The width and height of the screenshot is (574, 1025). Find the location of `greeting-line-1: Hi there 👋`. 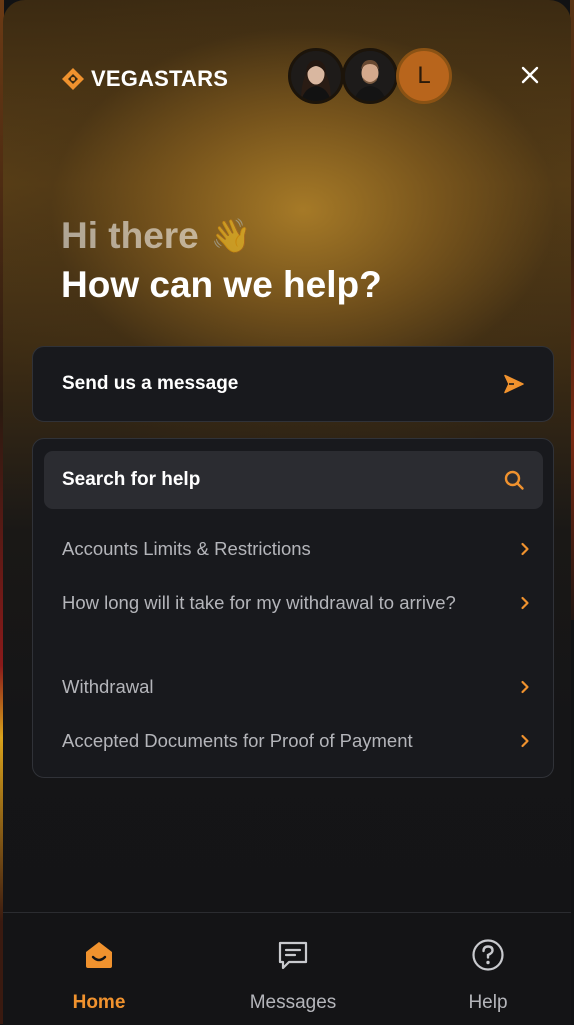

greeting-line-1: Hi there 👋 is located at coordinates (221, 236).